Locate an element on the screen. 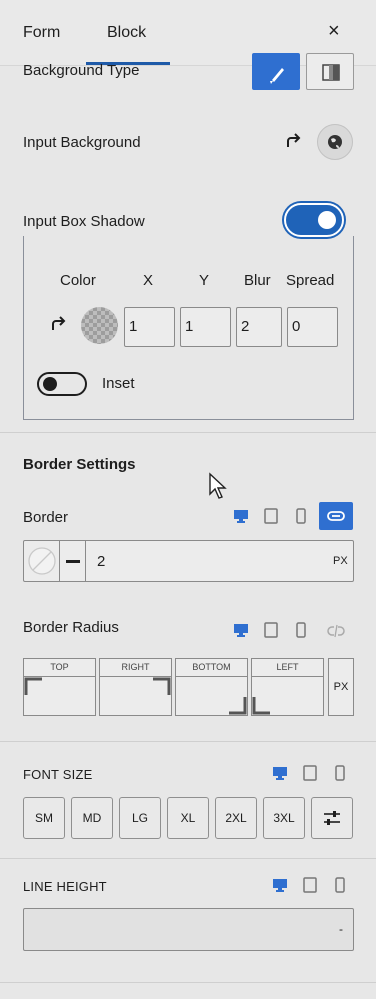 This screenshot has height=999, width=376. background-color-button is located at coordinates (276, 71).